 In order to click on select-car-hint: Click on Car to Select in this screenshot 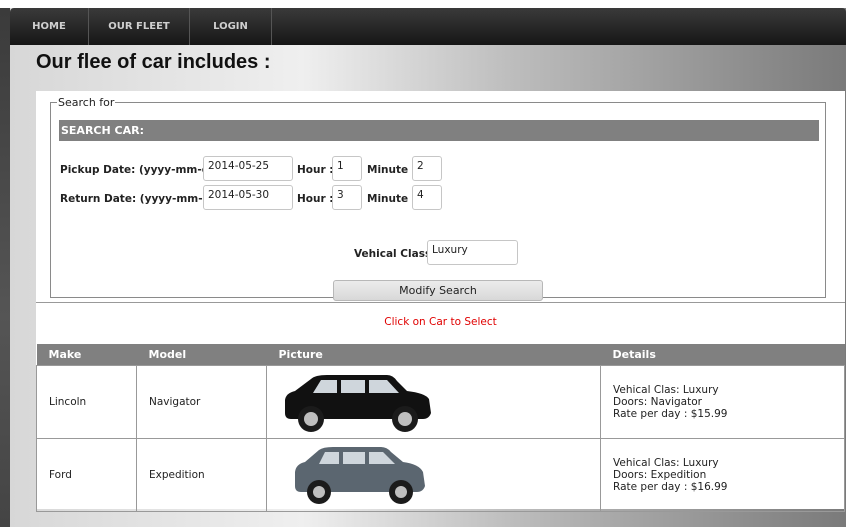, I will do `click(440, 322)`.